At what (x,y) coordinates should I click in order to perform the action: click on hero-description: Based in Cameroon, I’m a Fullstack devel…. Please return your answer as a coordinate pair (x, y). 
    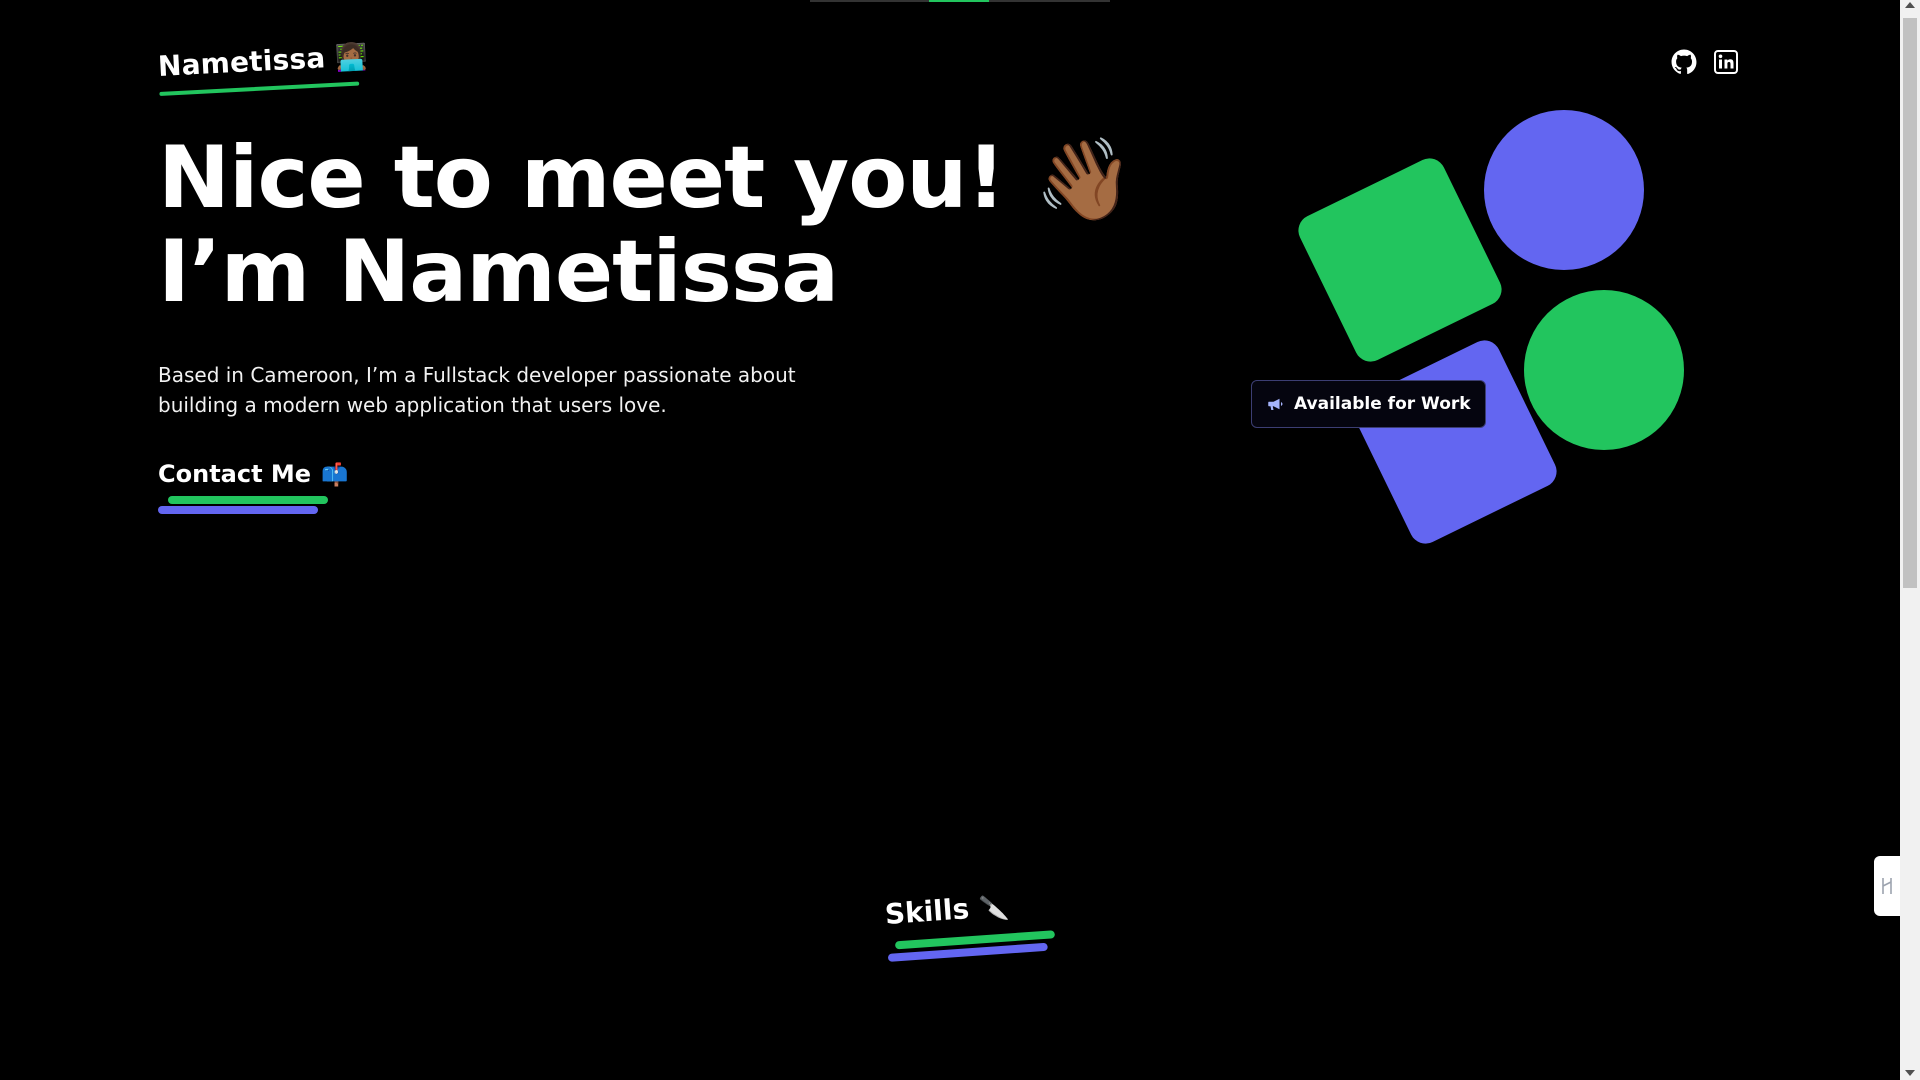
    Looking at the image, I should click on (477, 390).